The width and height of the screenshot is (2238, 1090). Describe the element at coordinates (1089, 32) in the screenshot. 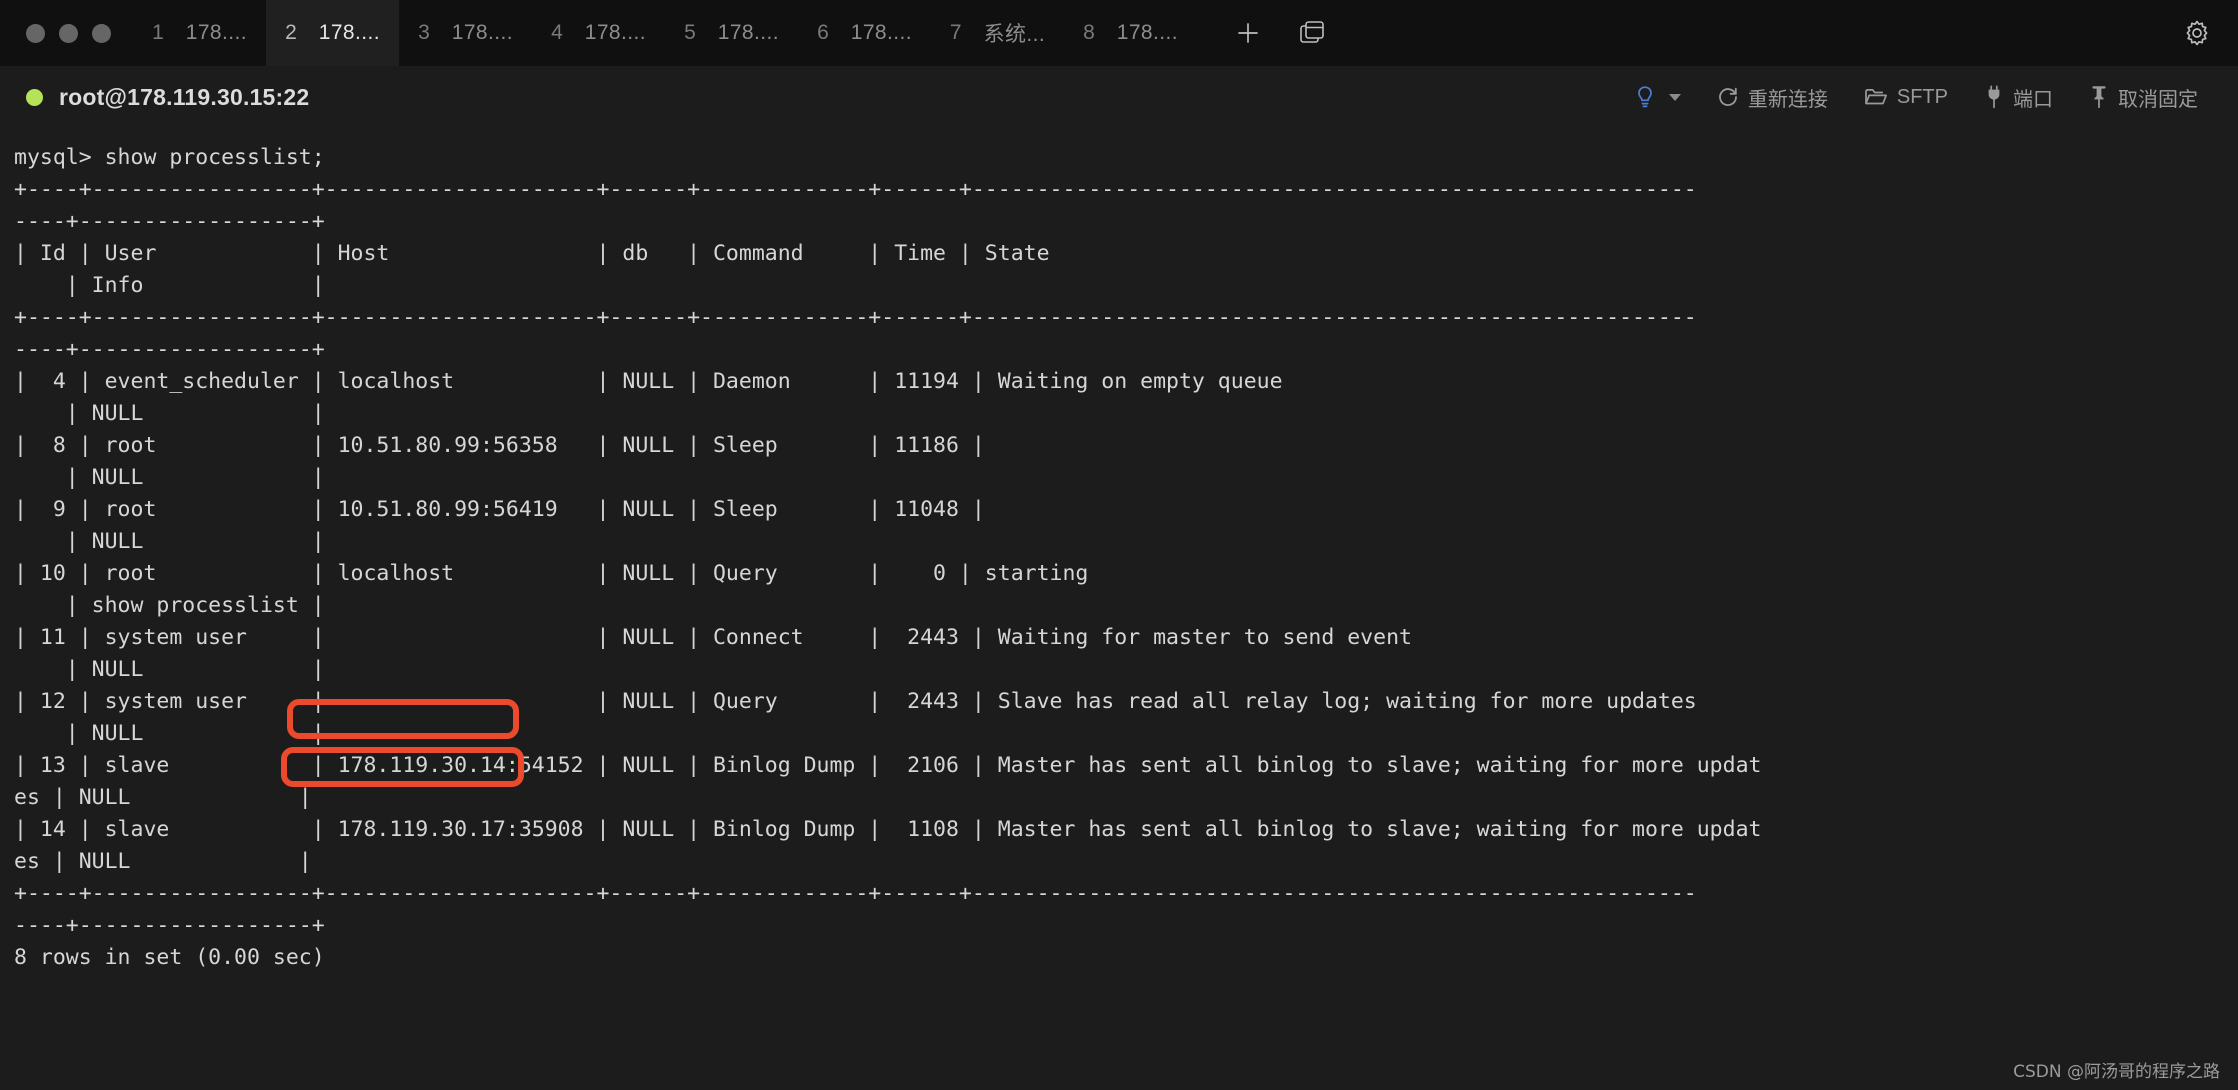

I see `tab-index: 8` at that location.